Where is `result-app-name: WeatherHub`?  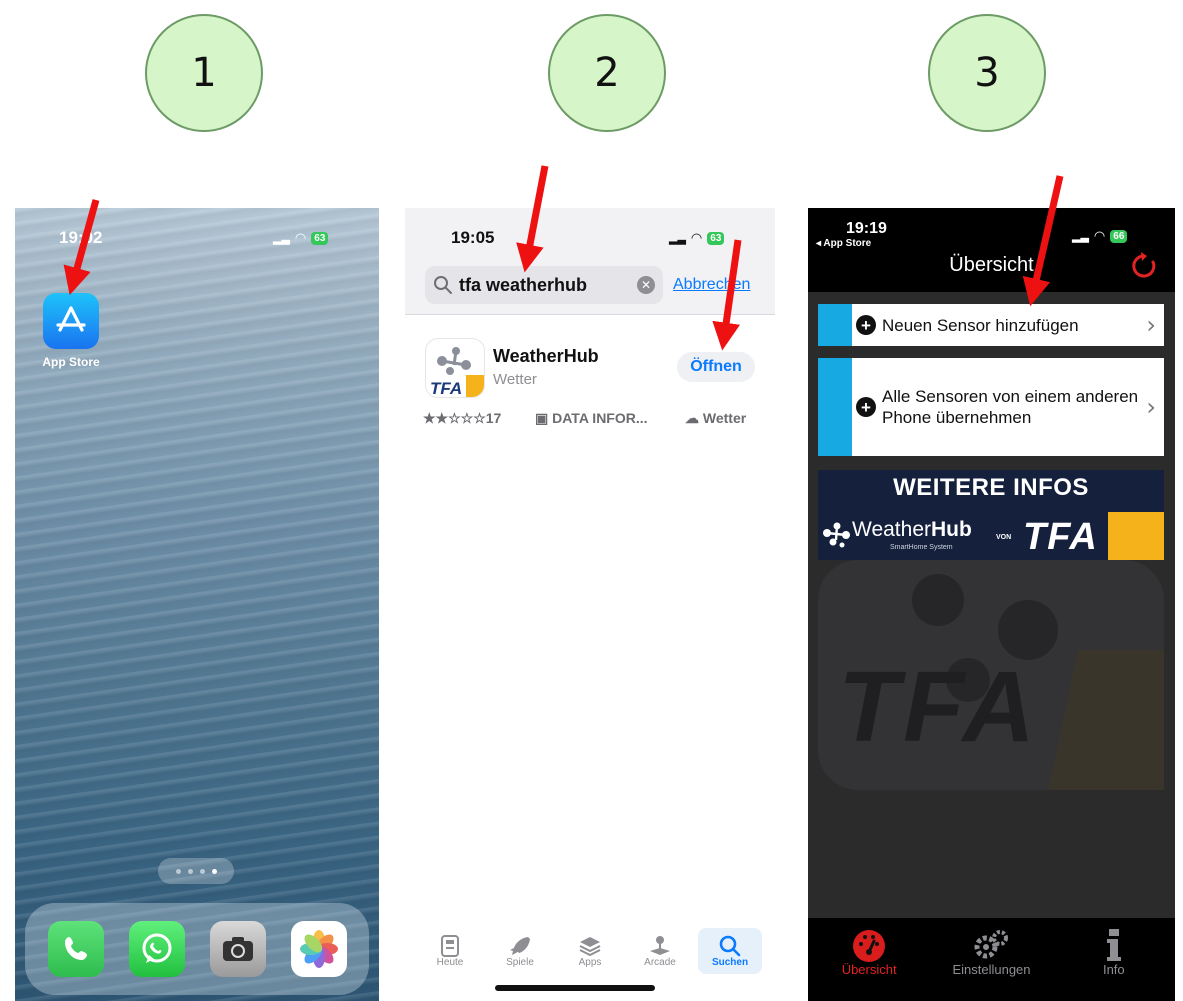
result-app-name: WeatherHub is located at coordinates (546, 356).